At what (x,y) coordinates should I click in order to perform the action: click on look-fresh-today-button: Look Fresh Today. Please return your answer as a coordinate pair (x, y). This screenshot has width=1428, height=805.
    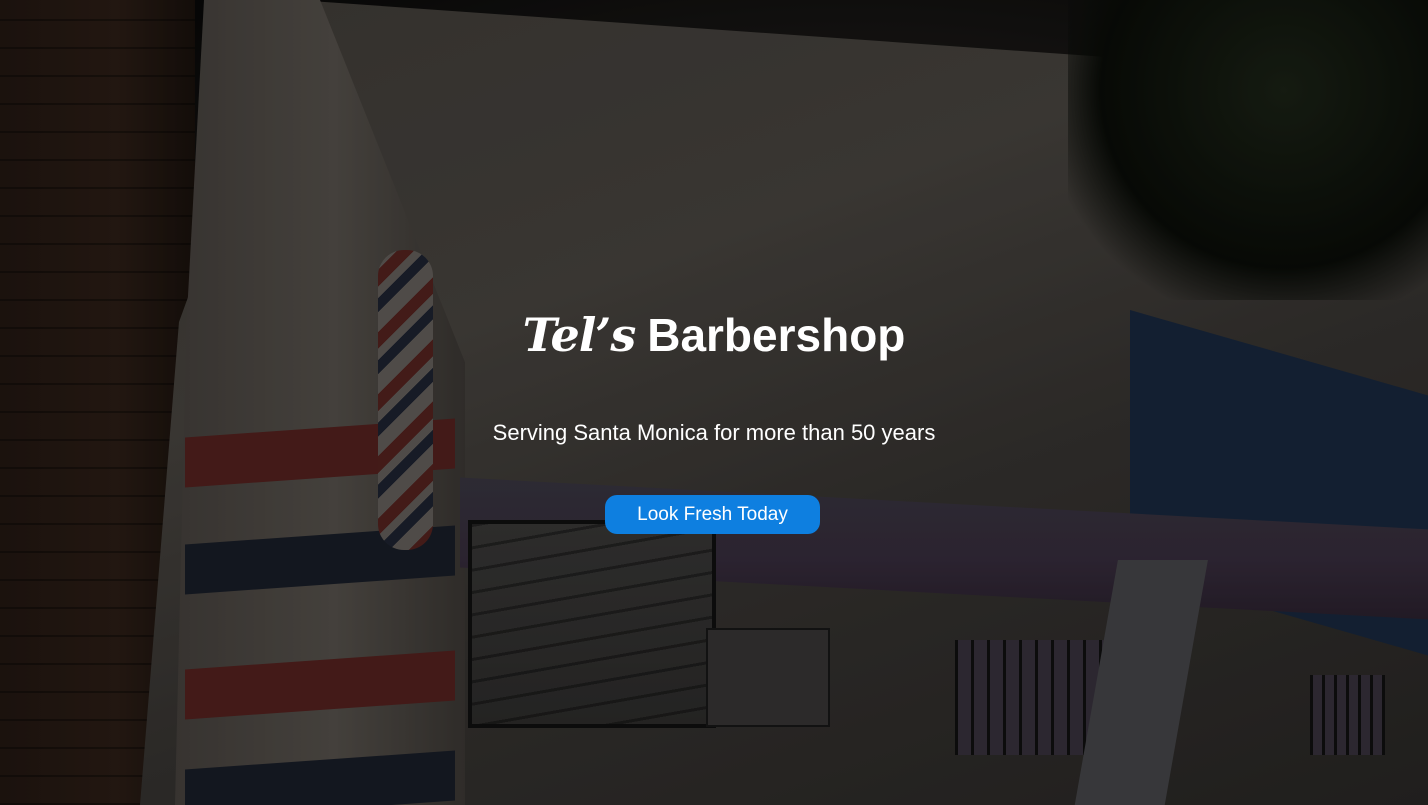
    Looking at the image, I should click on (712, 514).